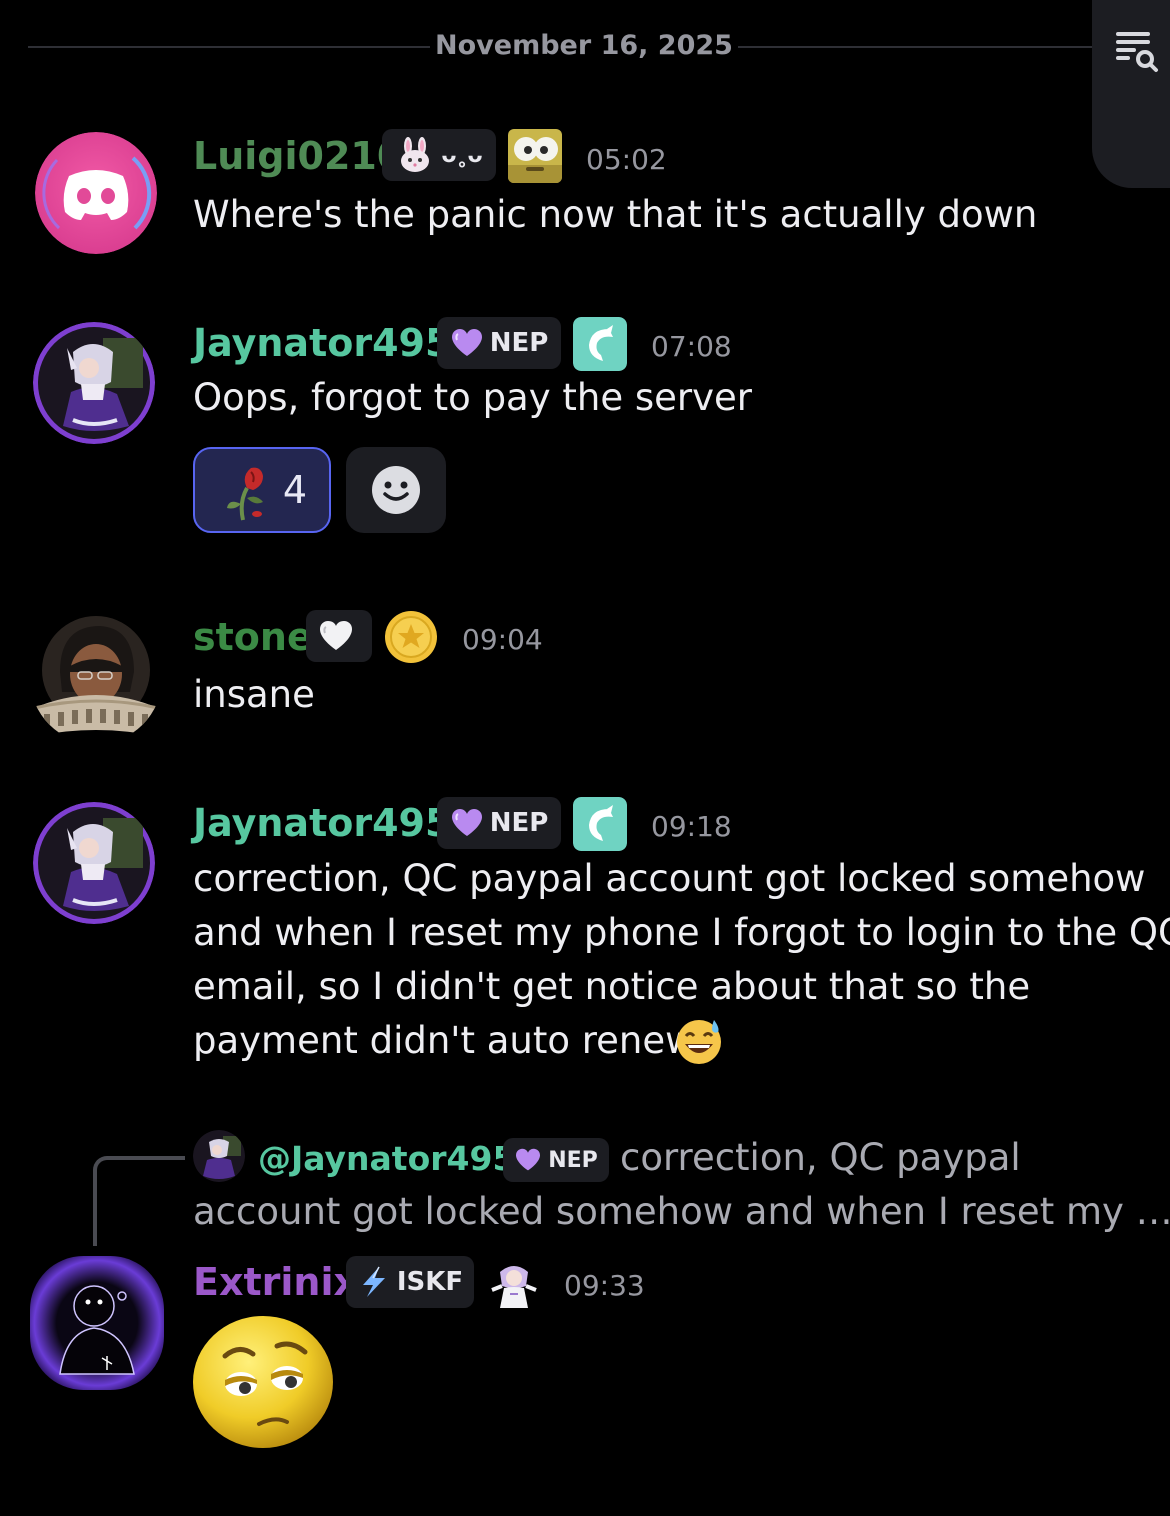  I want to click on sweat-smile-emoji, so click(699, 1041).